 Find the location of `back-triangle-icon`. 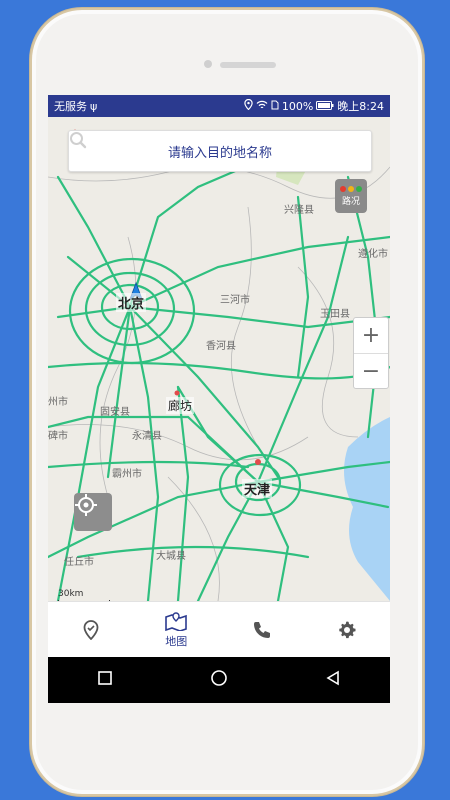

back-triangle-icon is located at coordinates (333, 678).